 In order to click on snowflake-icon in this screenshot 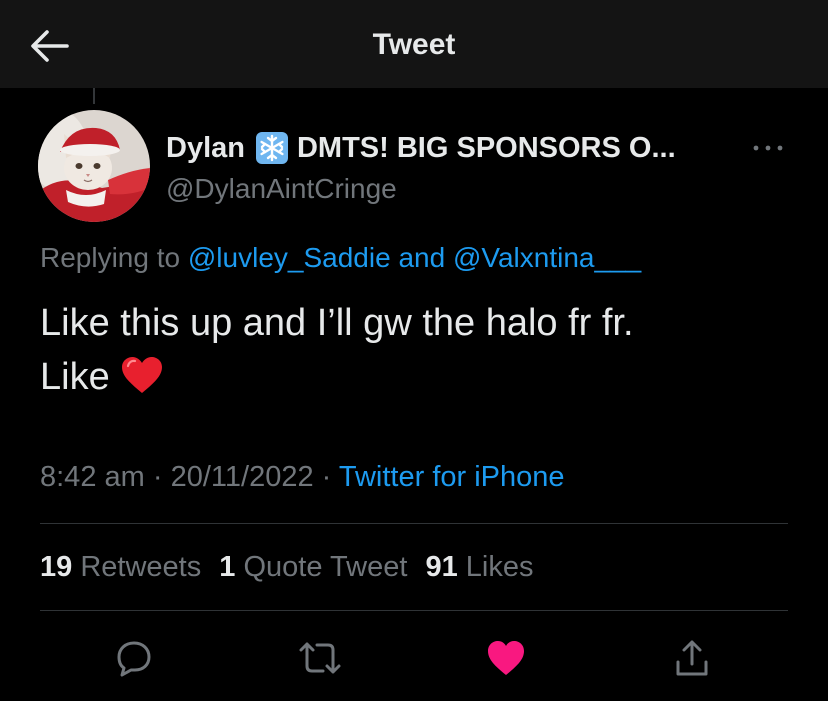, I will do `click(272, 148)`.